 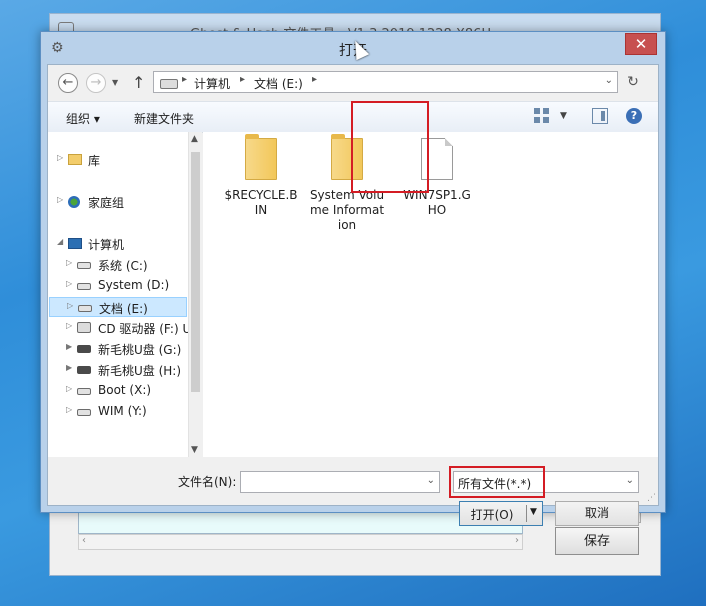 I want to click on open-button: 打开(O) ▼, so click(x=501, y=513).